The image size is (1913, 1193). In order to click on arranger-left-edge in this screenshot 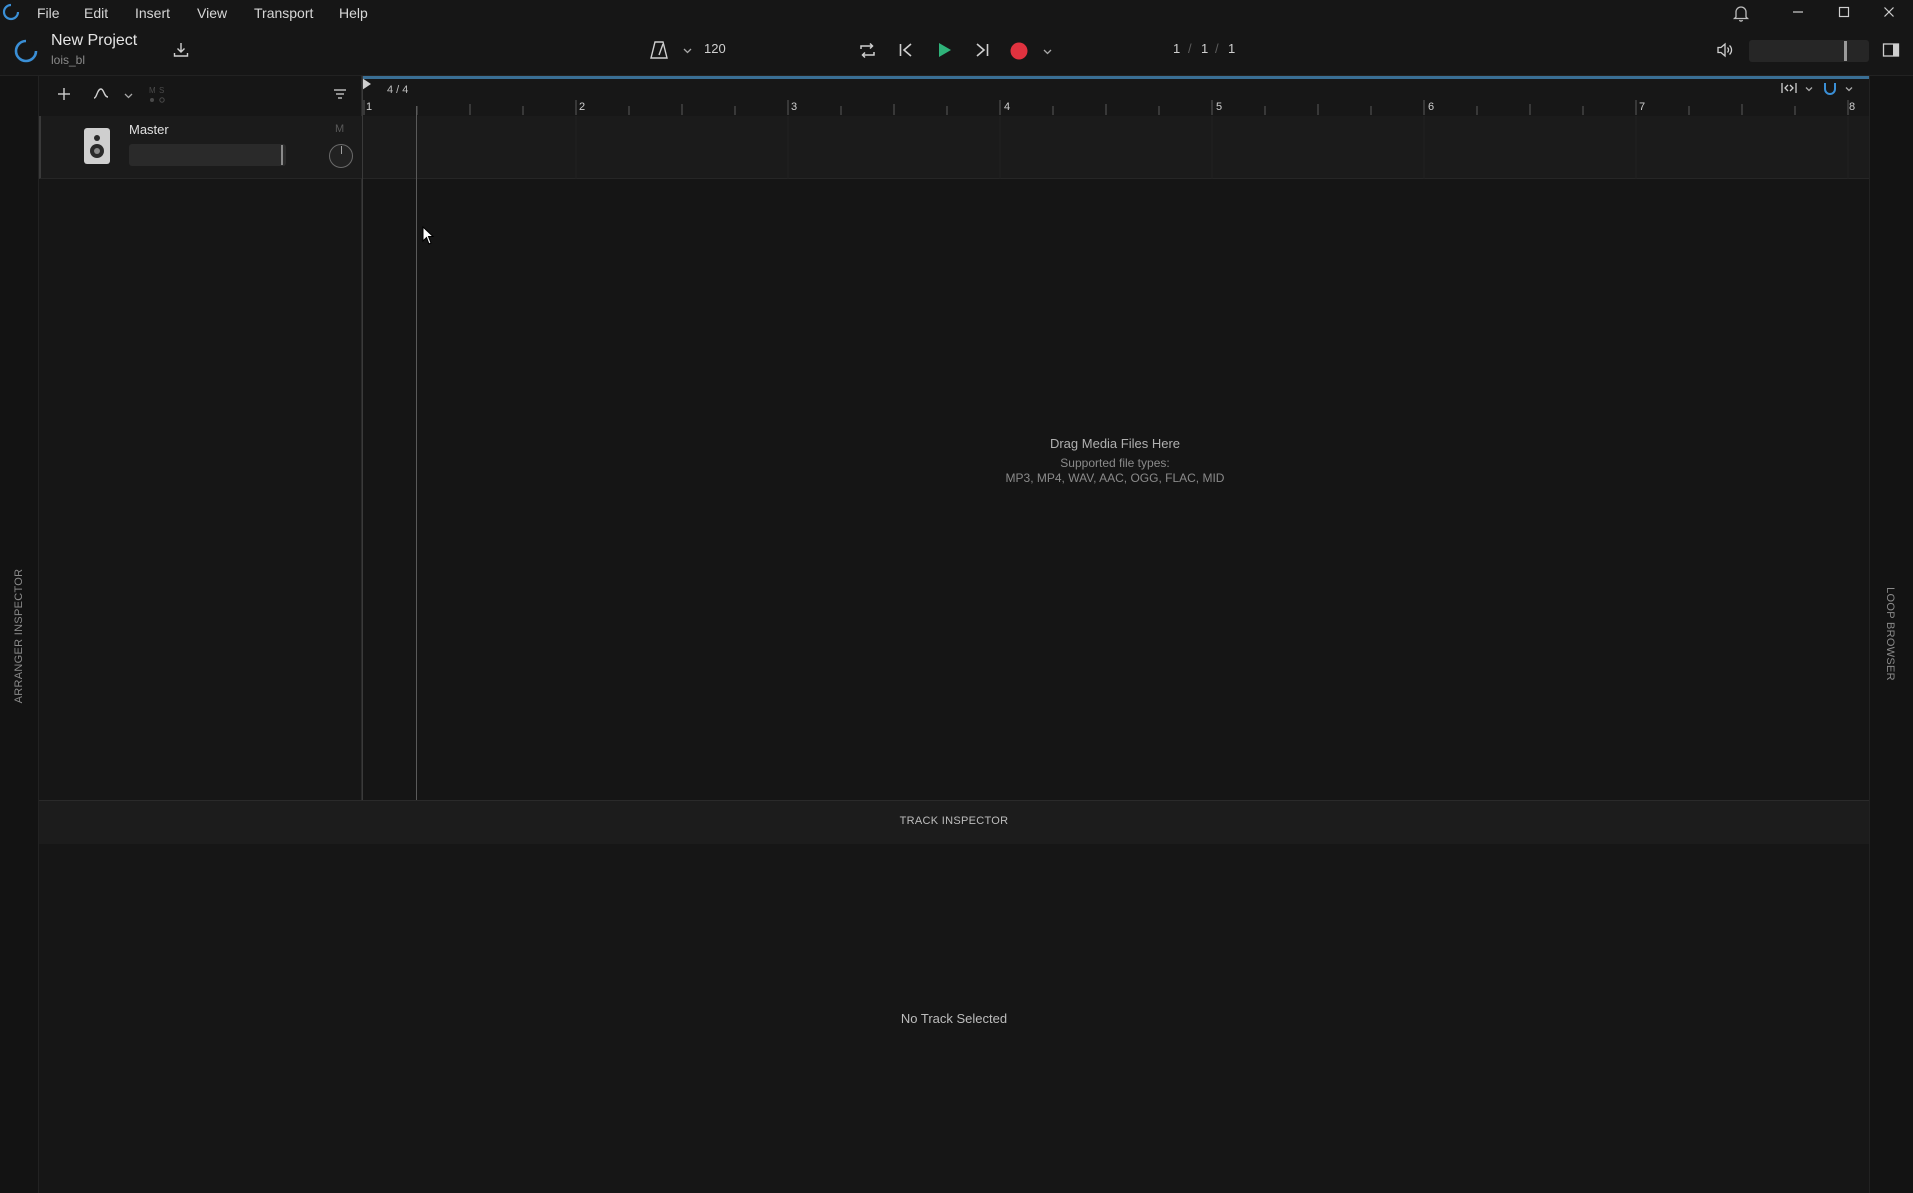, I will do `click(362, 438)`.